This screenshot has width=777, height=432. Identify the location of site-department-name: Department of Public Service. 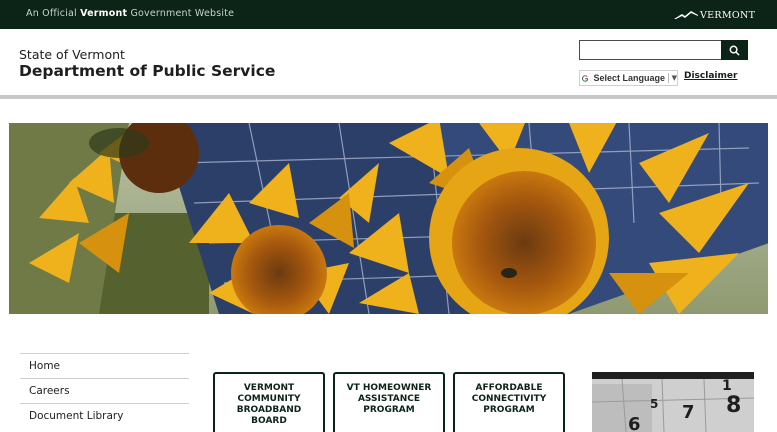
(147, 71).